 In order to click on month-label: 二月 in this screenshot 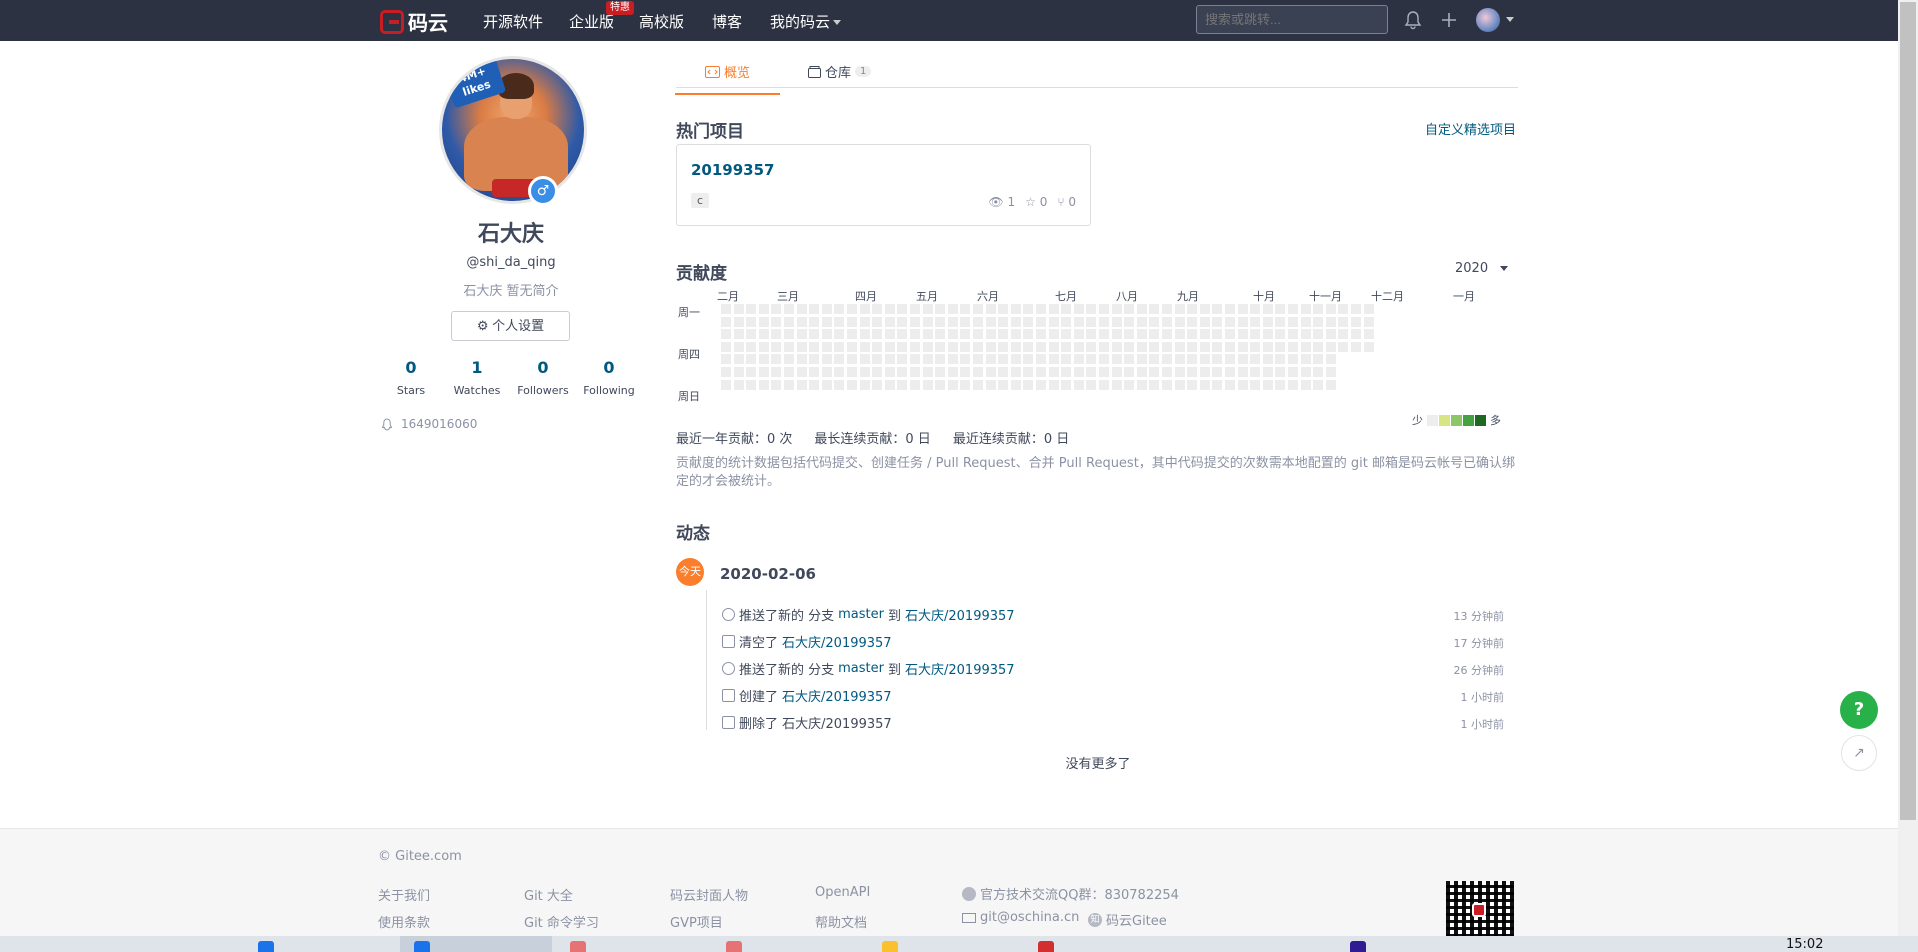, I will do `click(728, 296)`.